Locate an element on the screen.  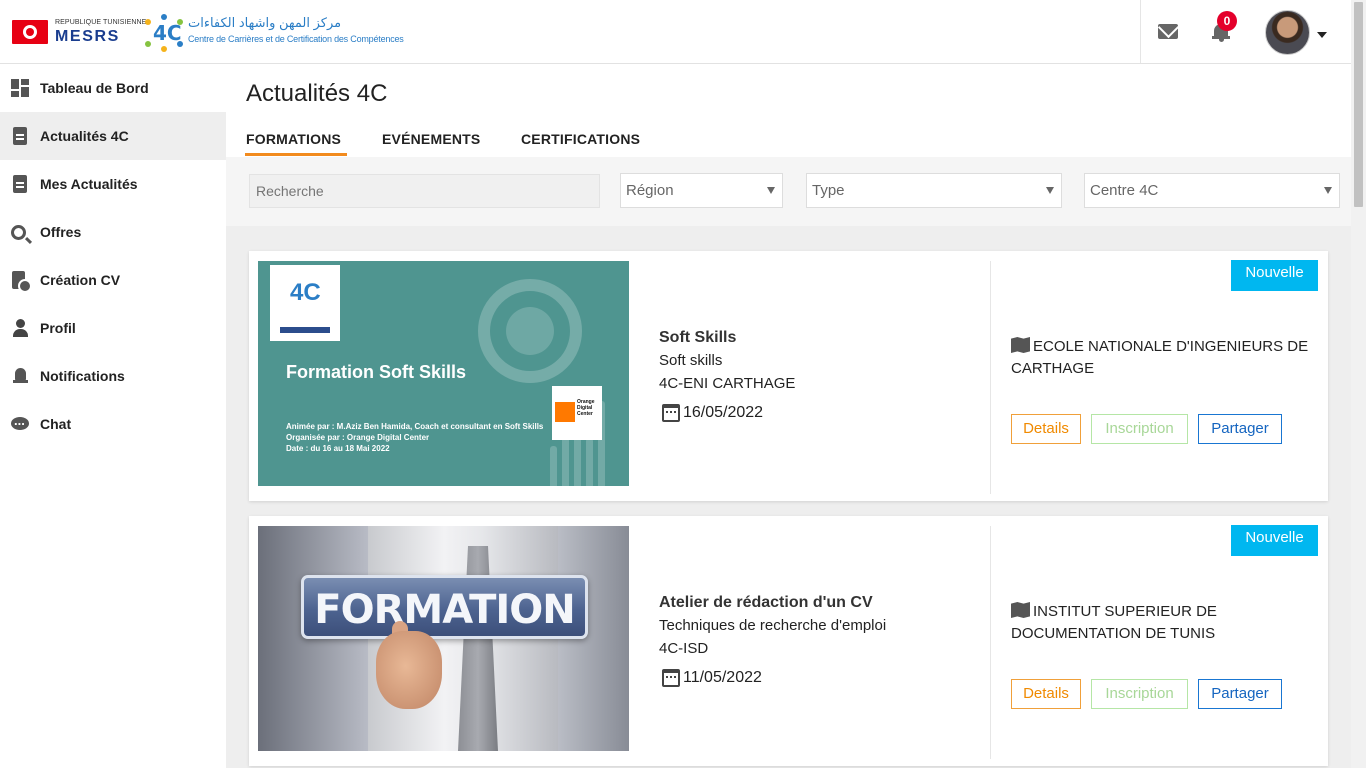
region-select-value: Région is located at coordinates (650, 190).